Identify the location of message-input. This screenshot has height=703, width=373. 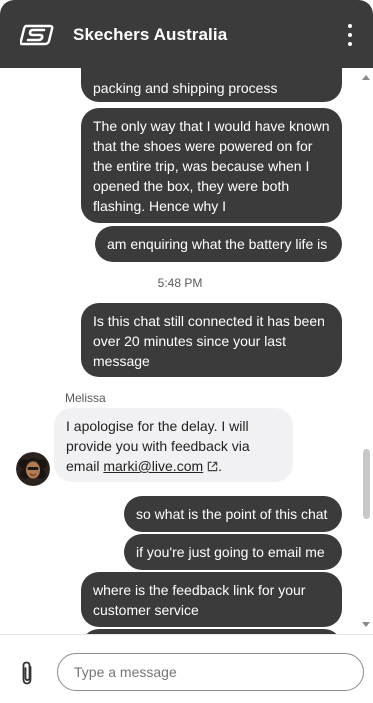
(210, 672).